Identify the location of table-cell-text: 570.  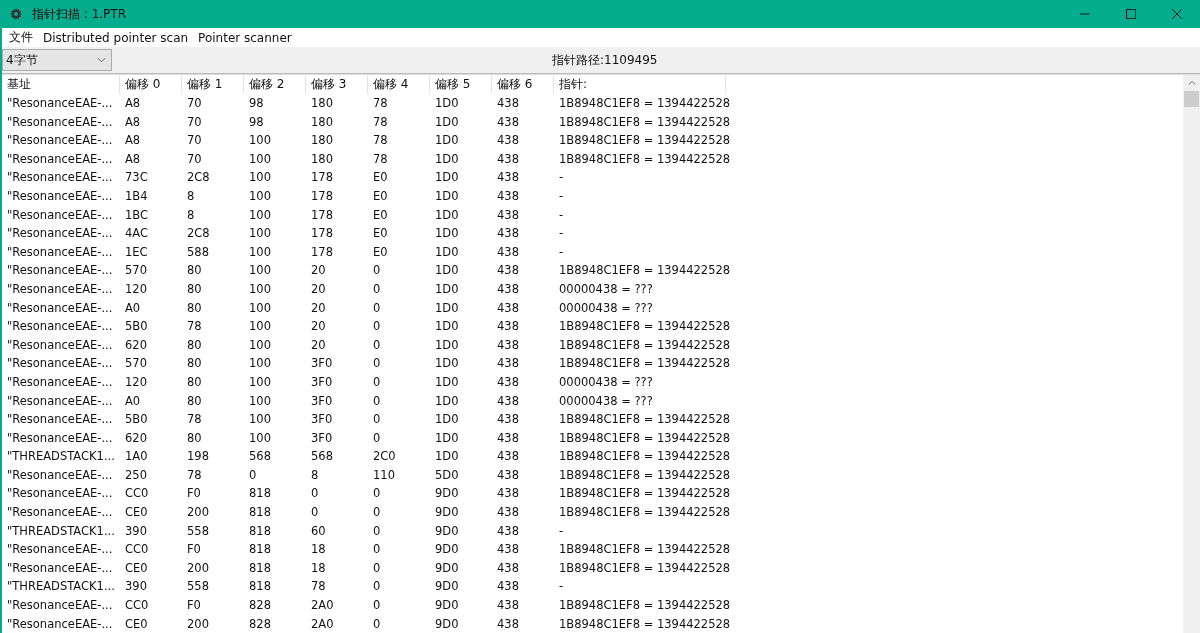
(136, 271).